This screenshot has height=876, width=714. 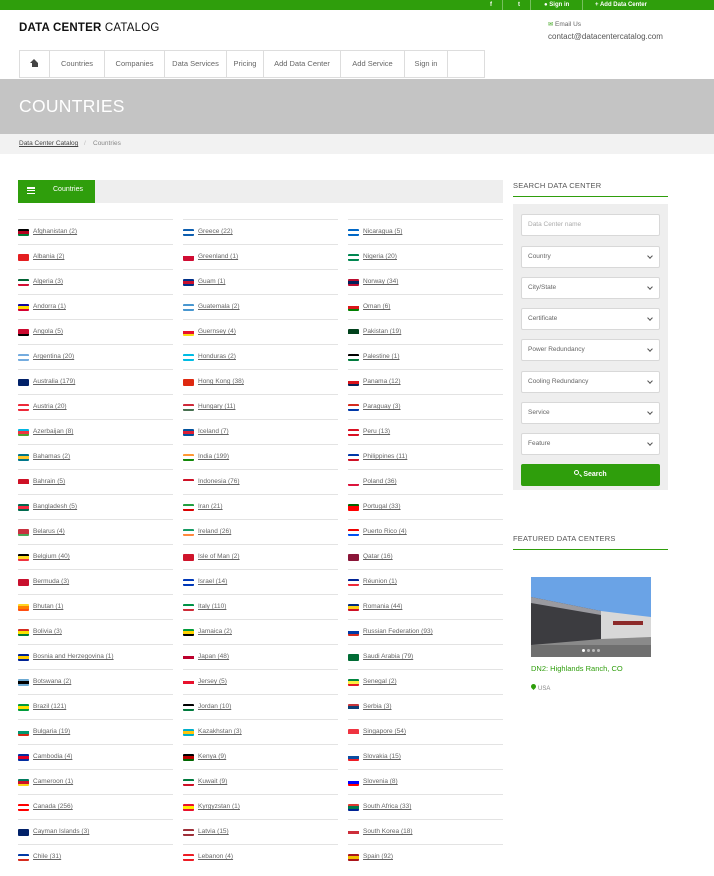 I want to click on country-link: Bulgaria (19), so click(x=51, y=731).